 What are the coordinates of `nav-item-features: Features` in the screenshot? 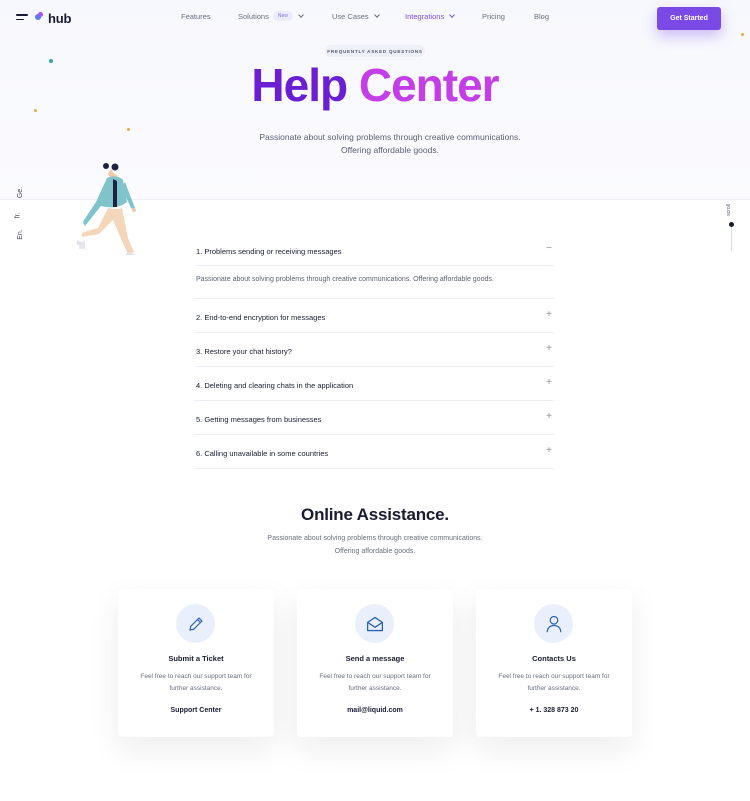 It's located at (196, 16).